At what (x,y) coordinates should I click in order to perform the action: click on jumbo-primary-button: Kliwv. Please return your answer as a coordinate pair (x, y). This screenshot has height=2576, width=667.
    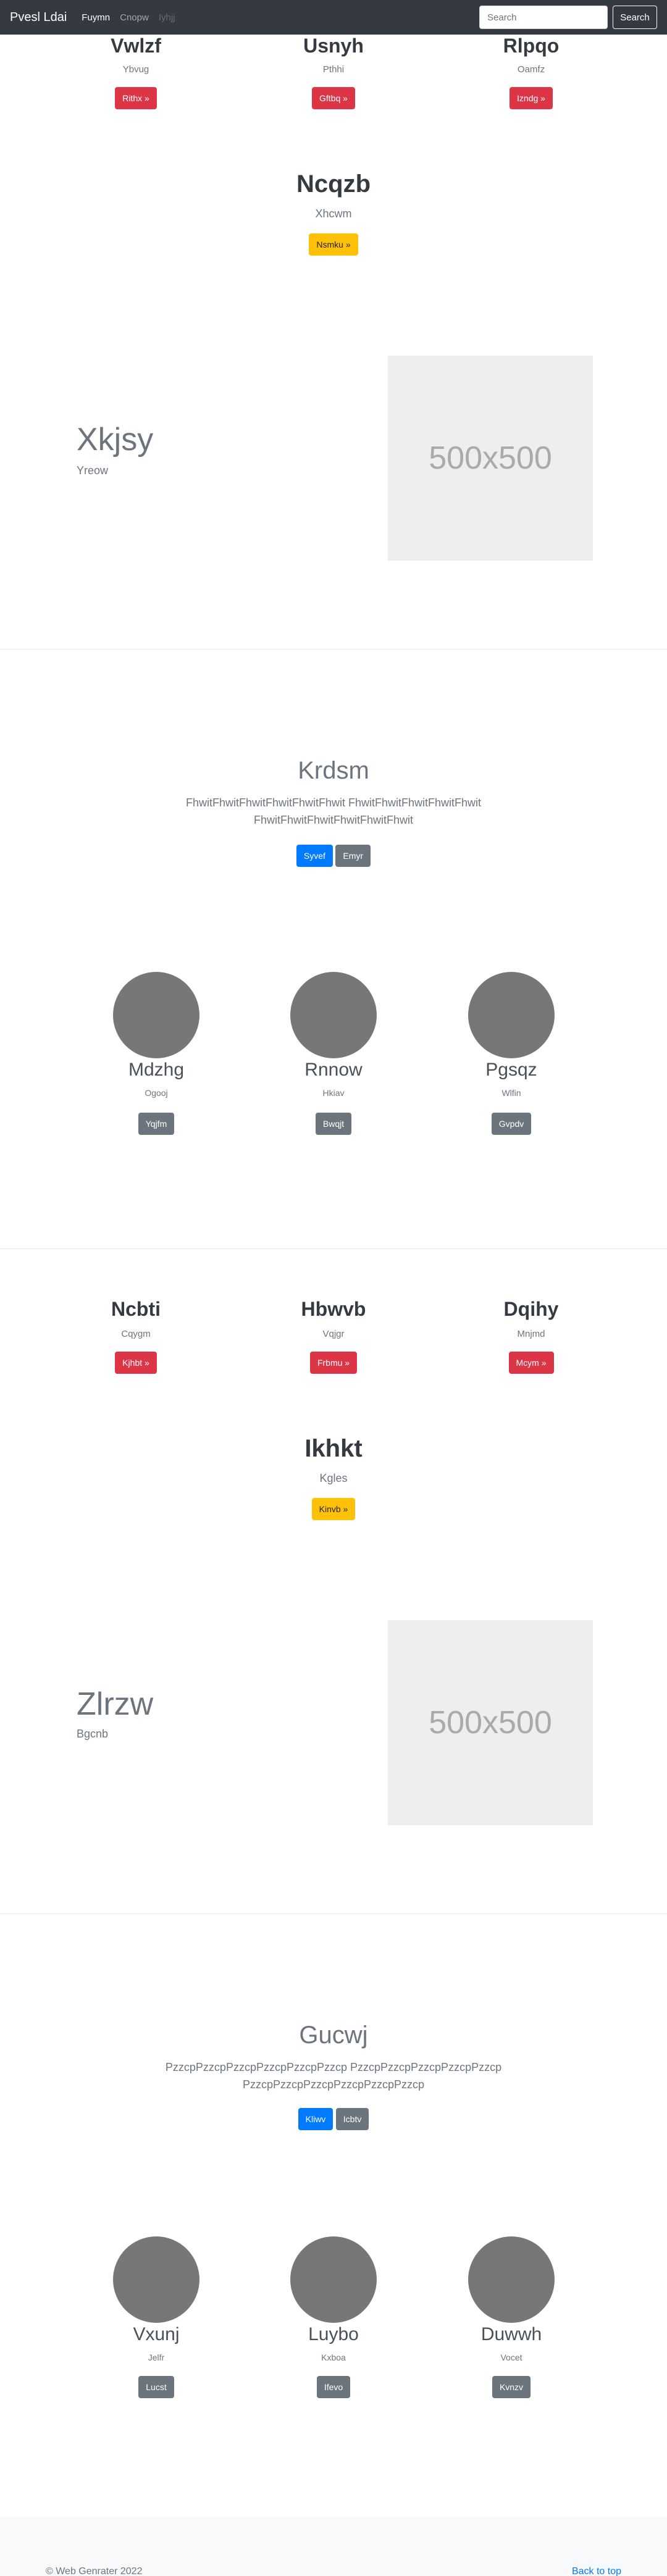
    Looking at the image, I should click on (316, 2119).